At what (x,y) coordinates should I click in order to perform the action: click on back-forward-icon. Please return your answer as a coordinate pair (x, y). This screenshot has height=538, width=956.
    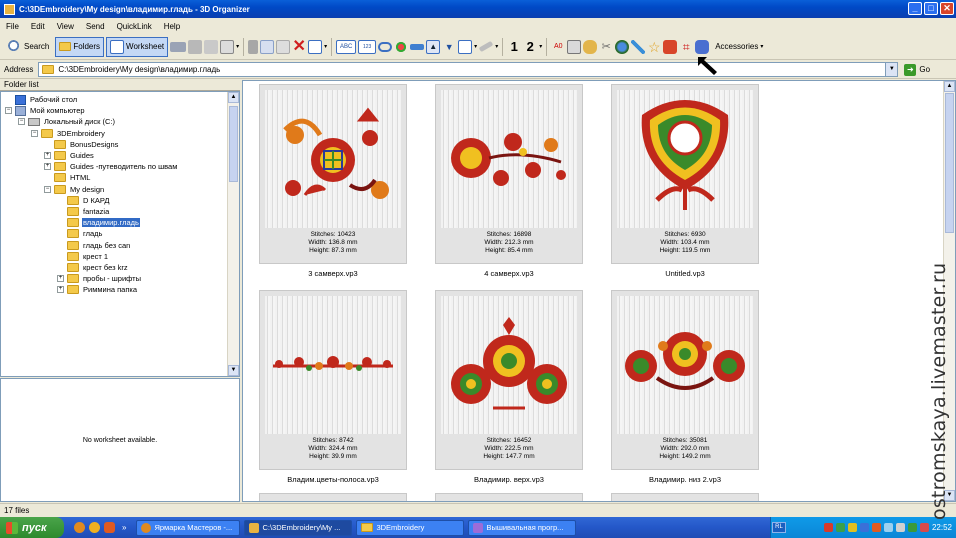
    Looking at the image, I should click on (178, 46).